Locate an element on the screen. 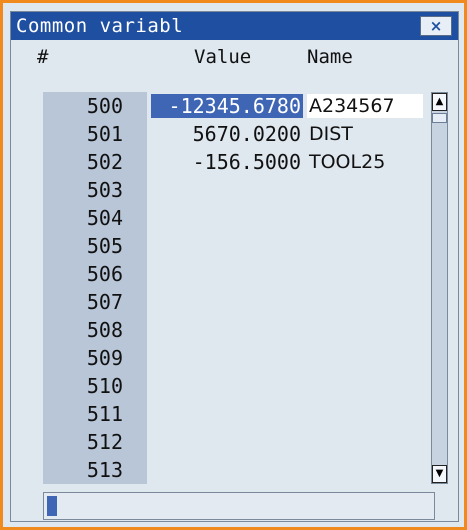  variable-number: 503 is located at coordinates (104, 190).